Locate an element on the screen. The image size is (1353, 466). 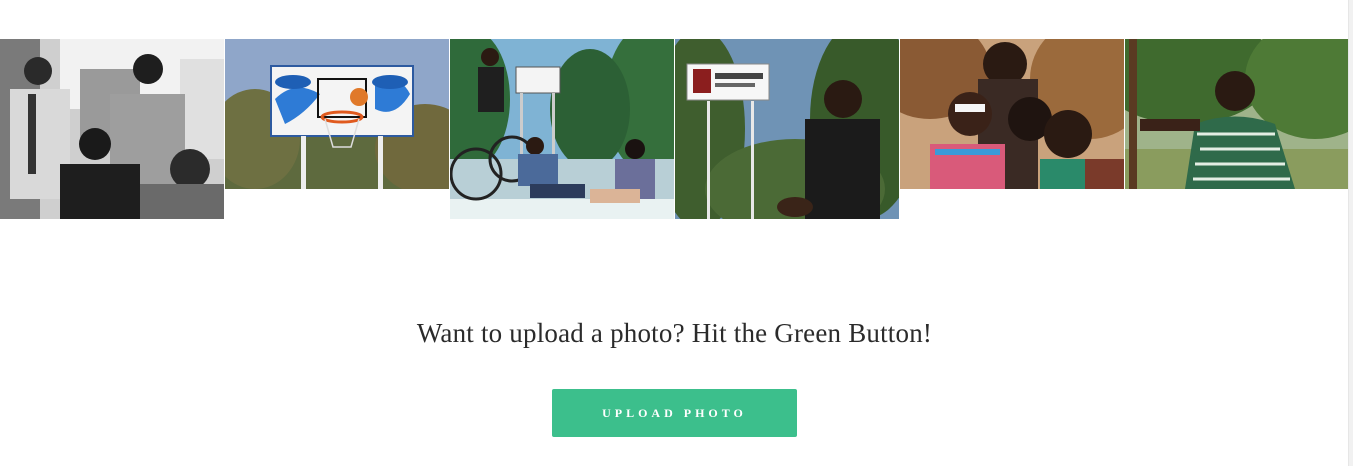
photo-friends-posing is located at coordinates (1012, 114).